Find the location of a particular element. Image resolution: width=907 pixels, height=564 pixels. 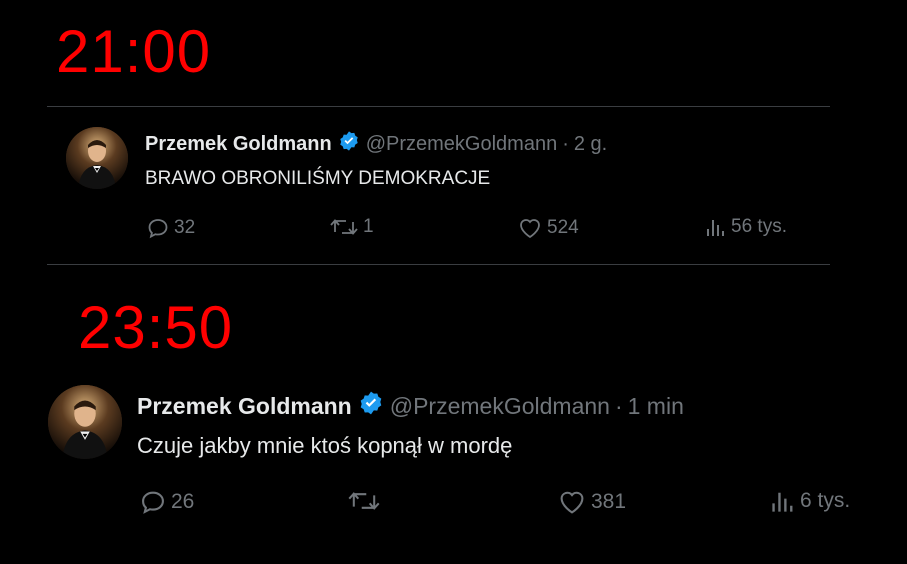

reply-count: 32 is located at coordinates (185, 227).